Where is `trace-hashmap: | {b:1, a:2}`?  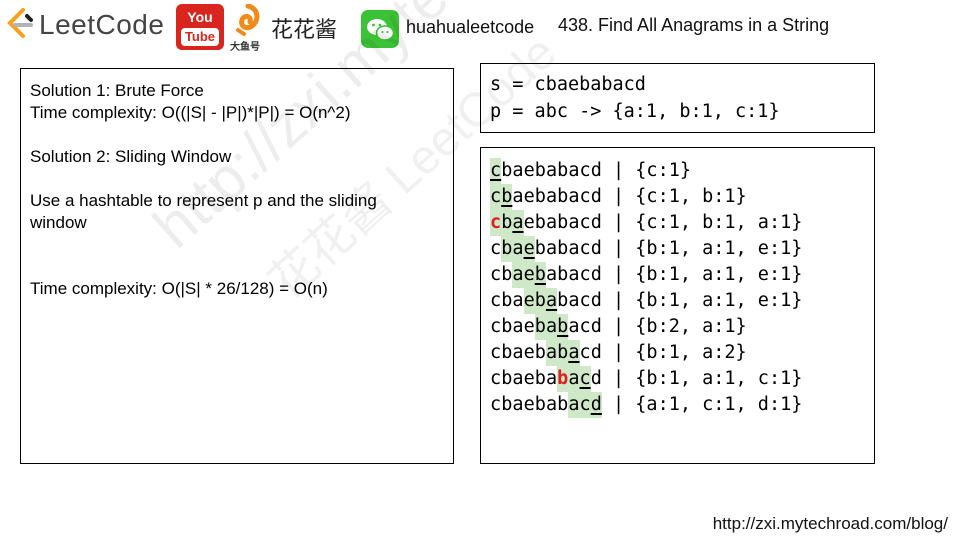 trace-hashmap: | {b:1, a:2} is located at coordinates (674, 352).